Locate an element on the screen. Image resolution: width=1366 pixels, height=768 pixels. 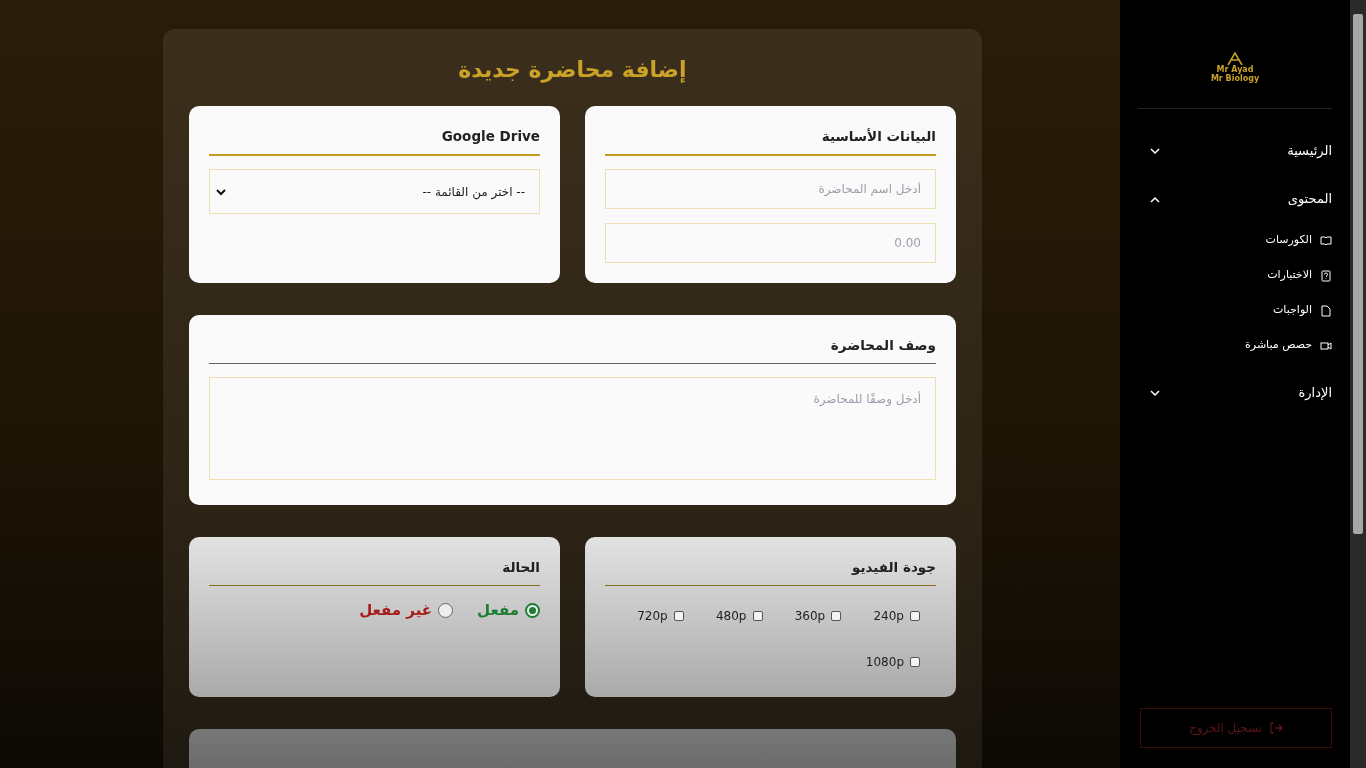
checkbox-label: 360p is located at coordinates (810, 617).